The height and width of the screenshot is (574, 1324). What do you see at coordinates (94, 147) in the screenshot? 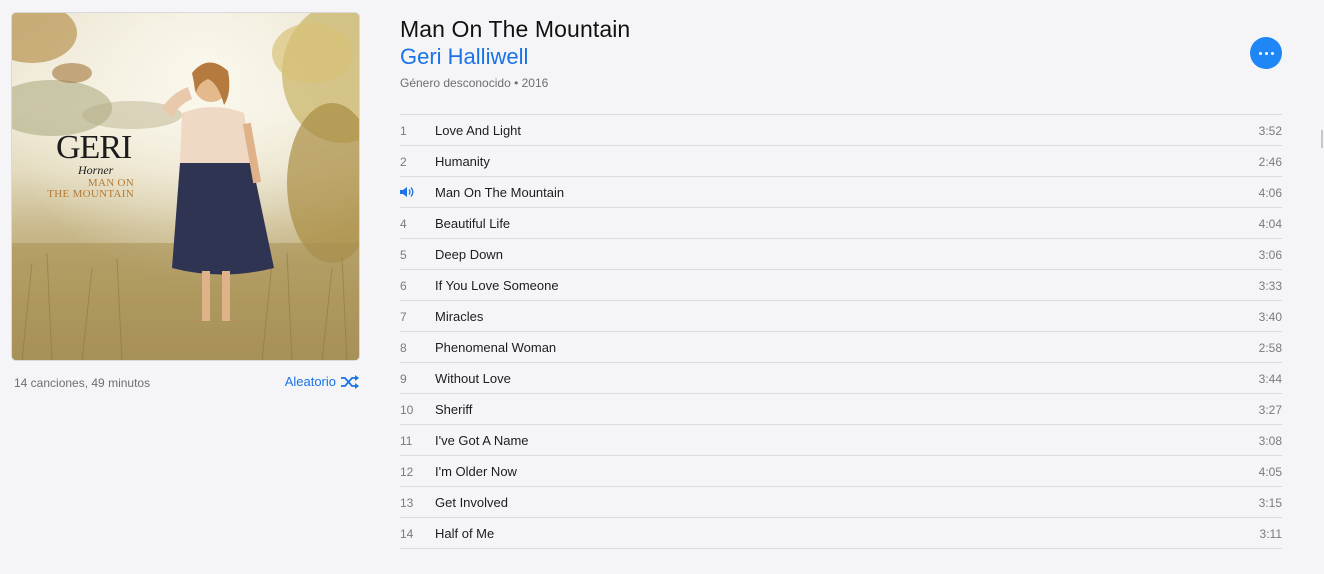
I see `artwork-logo-big: GERI` at bounding box center [94, 147].